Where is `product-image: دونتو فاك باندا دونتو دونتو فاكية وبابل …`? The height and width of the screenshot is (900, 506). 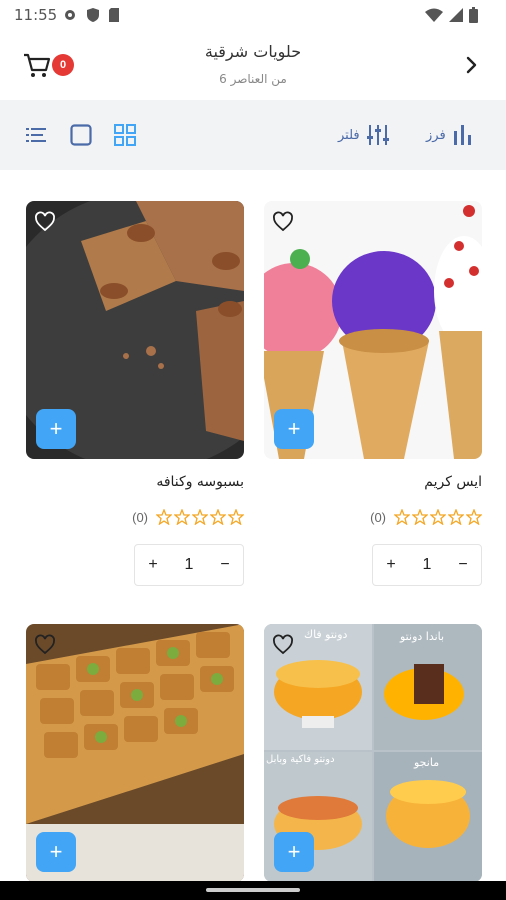
product-image: دونتو فاك باندا دونتو دونتو فاكية وبابل … is located at coordinates (373, 753).